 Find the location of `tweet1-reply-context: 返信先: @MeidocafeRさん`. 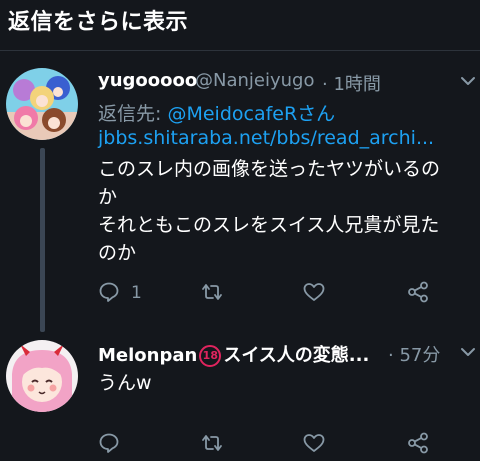

tweet1-reply-context: 返信先: @MeidocafeRさん is located at coordinates (216, 112).